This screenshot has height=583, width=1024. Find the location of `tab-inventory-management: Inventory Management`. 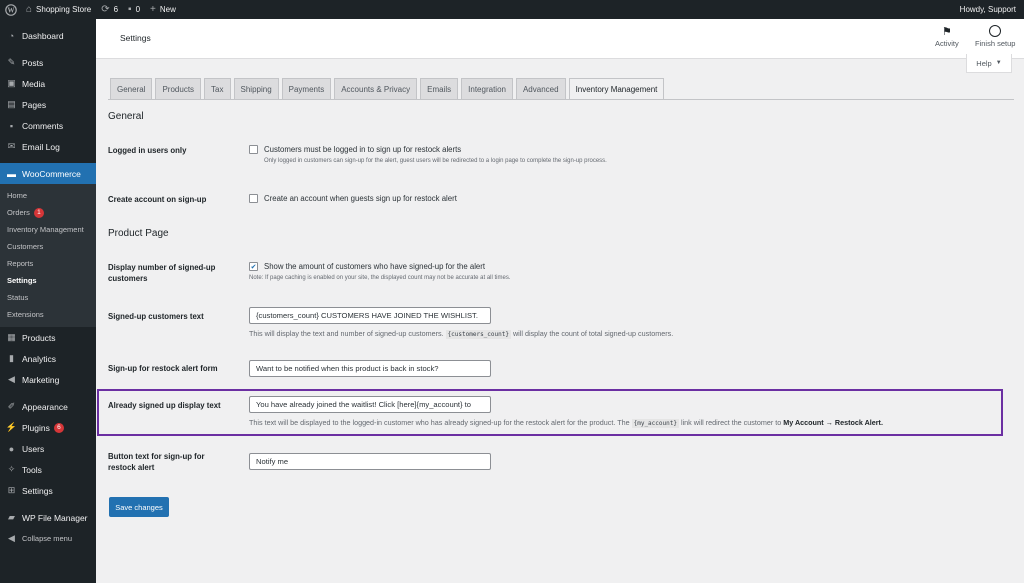

tab-inventory-management: Inventory Management is located at coordinates (616, 89).